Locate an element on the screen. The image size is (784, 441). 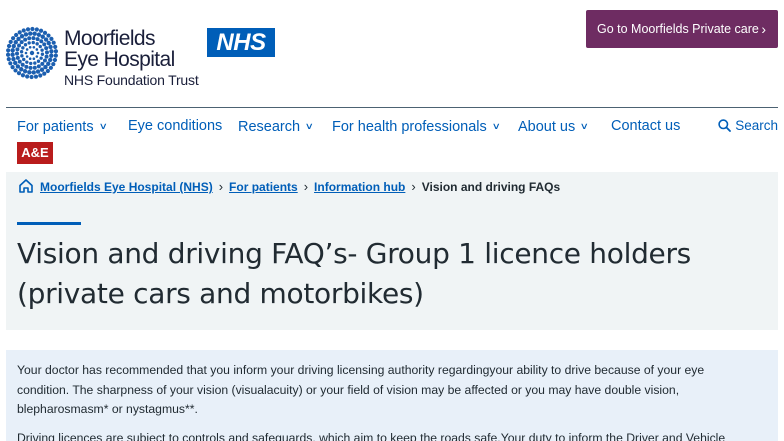
nav-item-for-patients: For patients ∨ is located at coordinates (62, 127).